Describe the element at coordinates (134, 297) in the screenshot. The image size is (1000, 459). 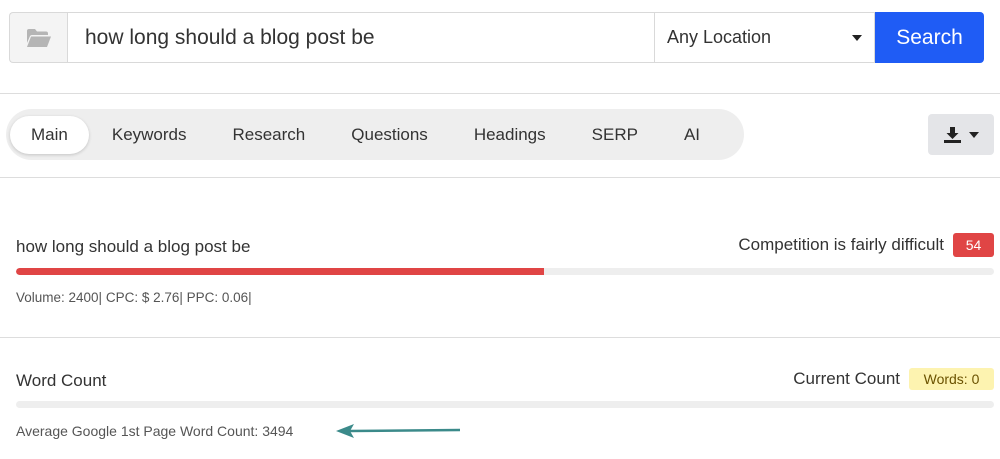
I see `keyword-metrics: Volume: 2400| CPC: $ 2.76| PPC: 0.06|` at that location.